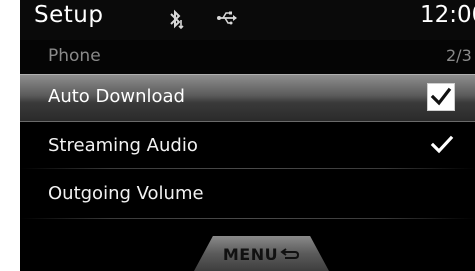 This screenshot has width=475, height=271. What do you see at coordinates (290, 255) in the screenshot?
I see `return-arrow-icon` at bounding box center [290, 255].